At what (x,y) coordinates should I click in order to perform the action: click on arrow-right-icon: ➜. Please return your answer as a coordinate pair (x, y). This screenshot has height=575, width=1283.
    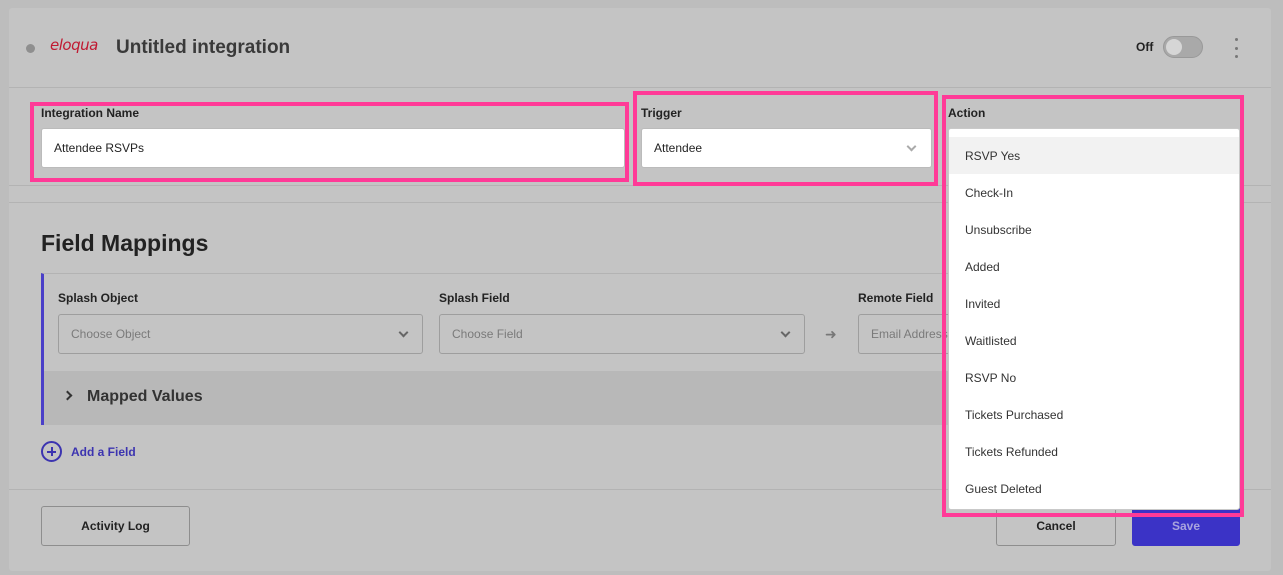
    Looking at the image, I should click on (831, 334).